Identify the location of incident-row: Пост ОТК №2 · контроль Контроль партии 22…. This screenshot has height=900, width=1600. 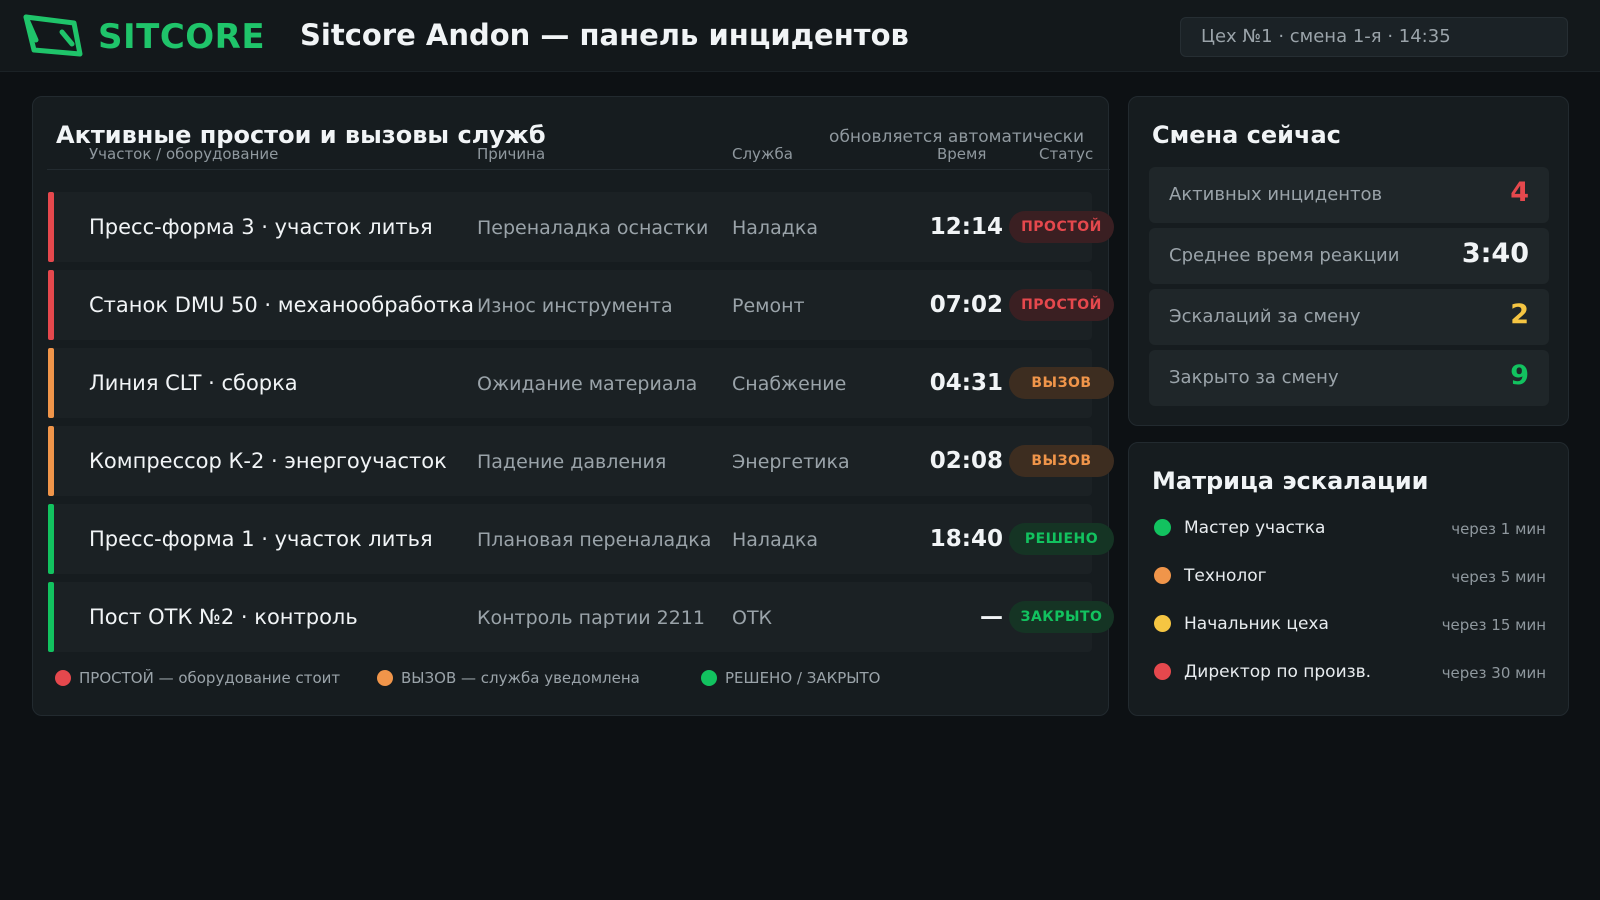
(581, 617).